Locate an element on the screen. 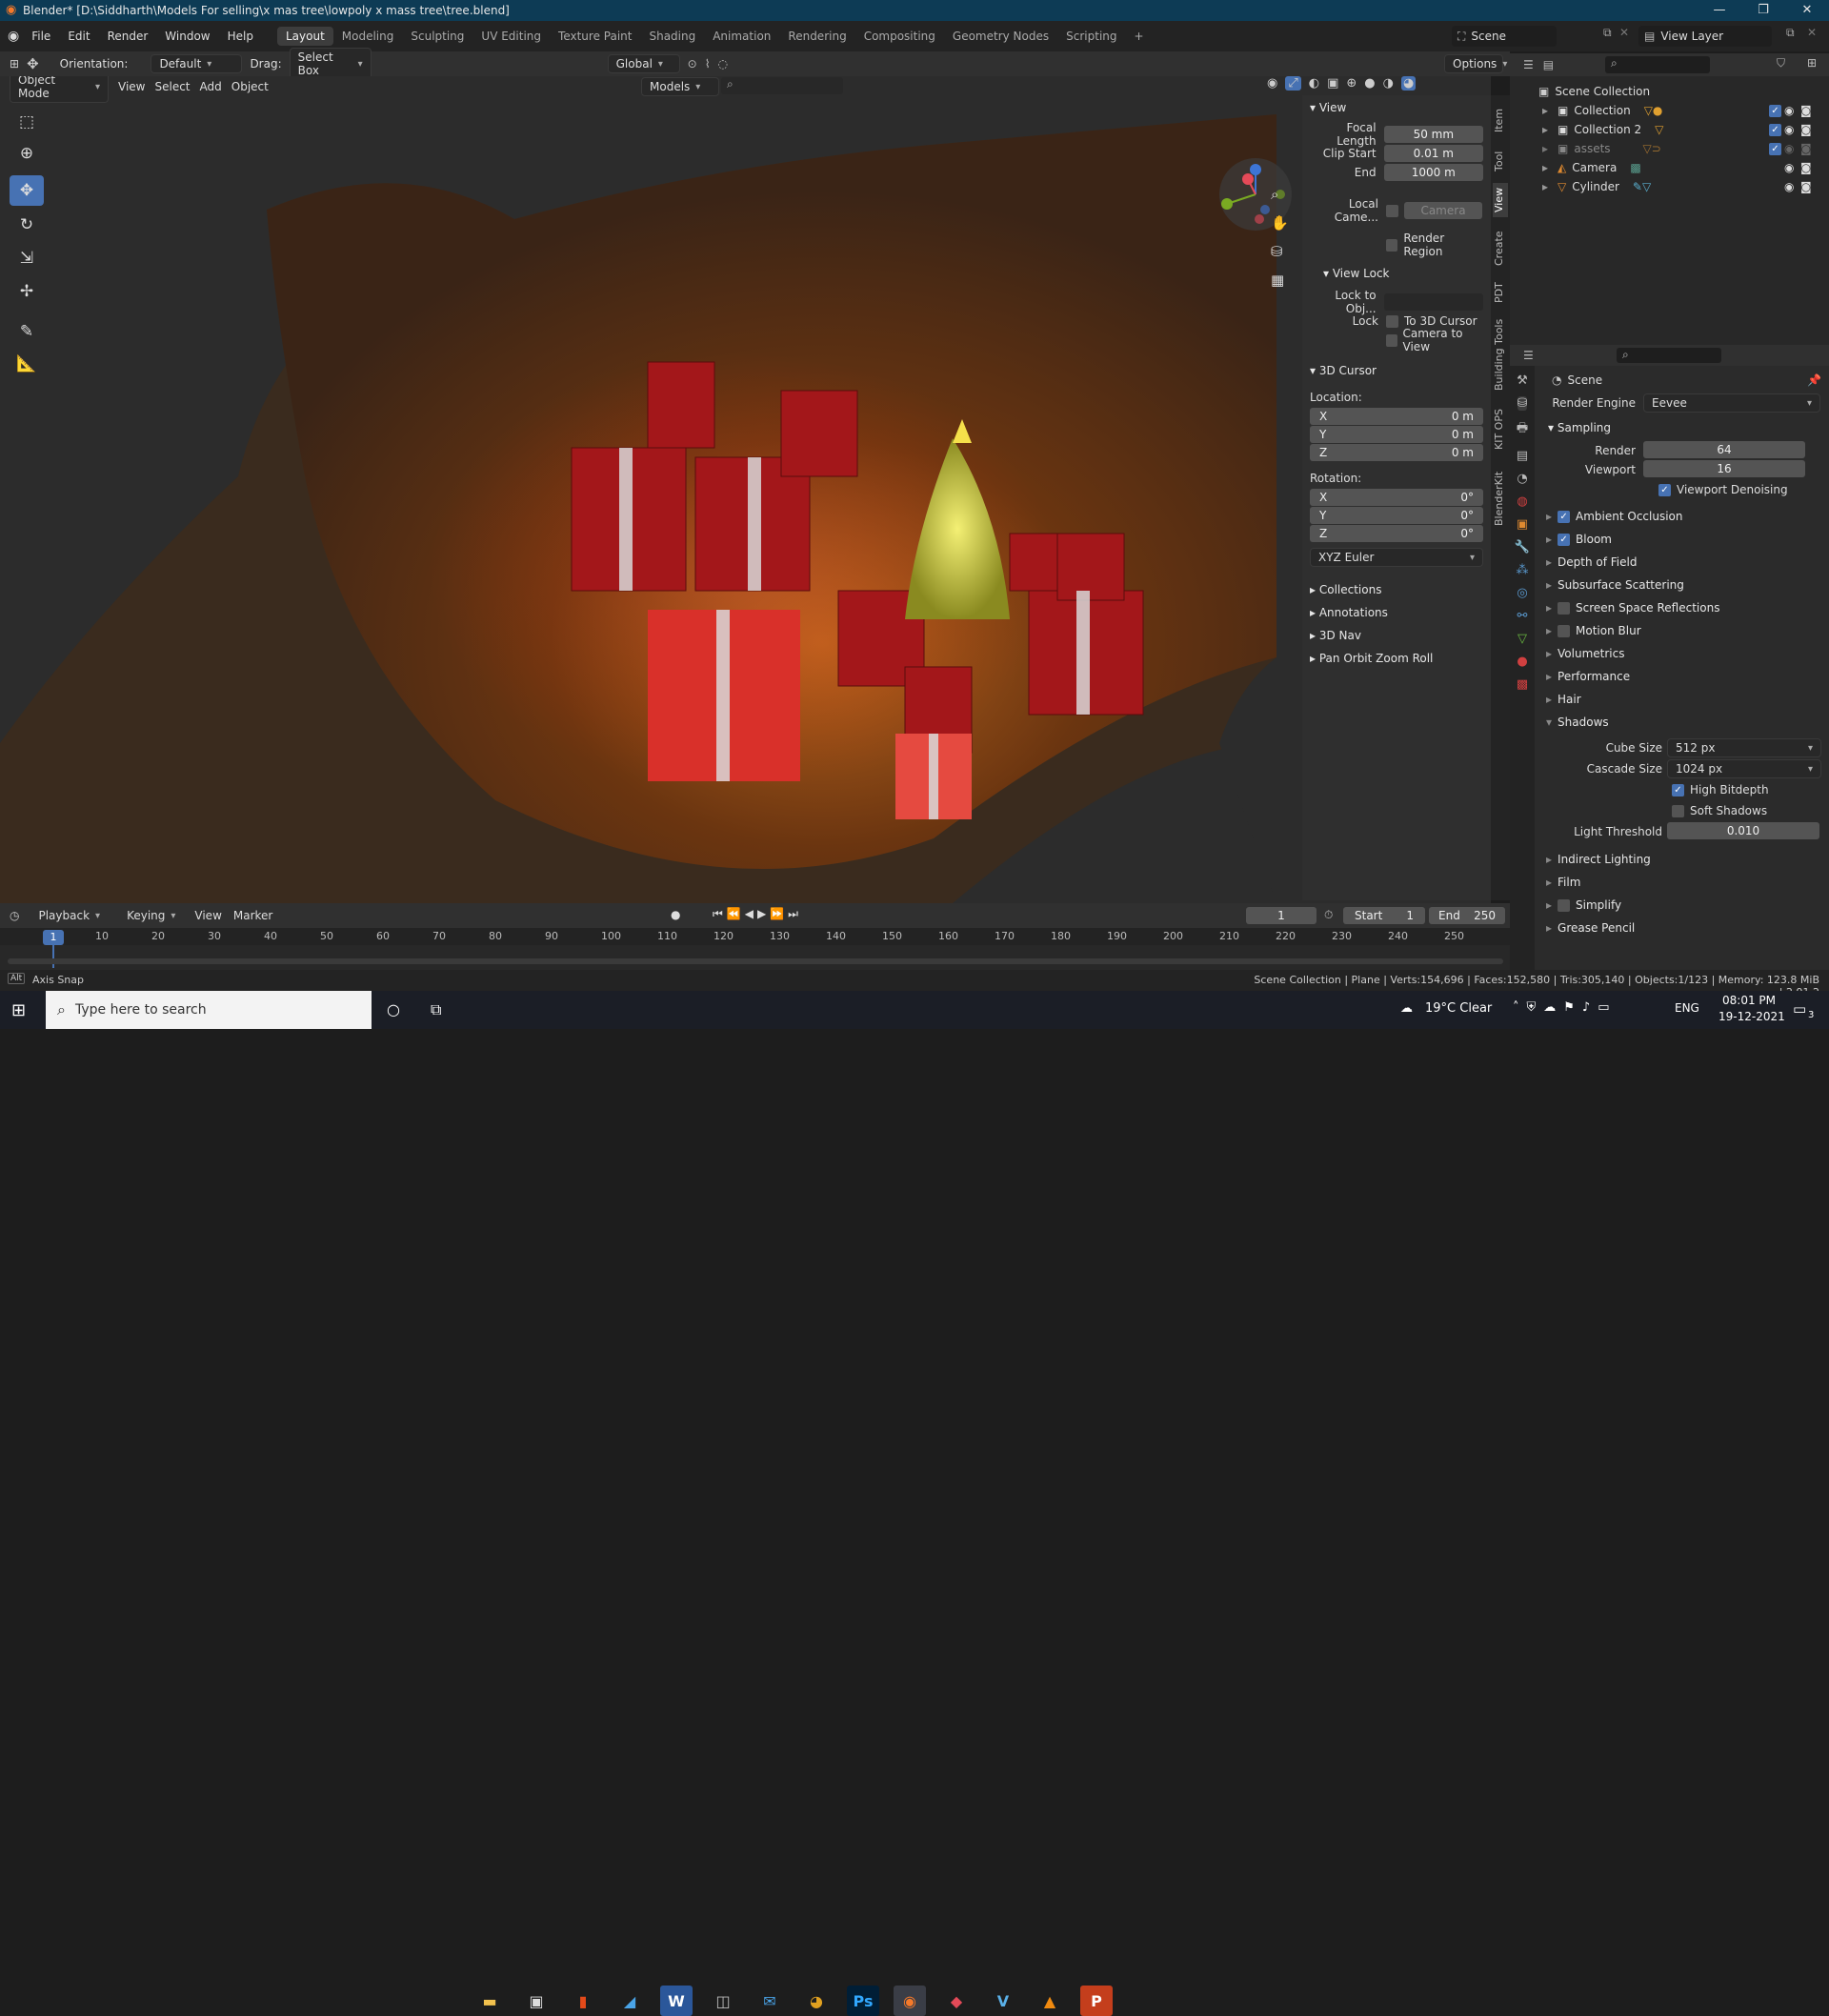 This screenshot has height=2016, width=1829. rotate-tool-icon: ↻ is located at coordinates (27, 225).